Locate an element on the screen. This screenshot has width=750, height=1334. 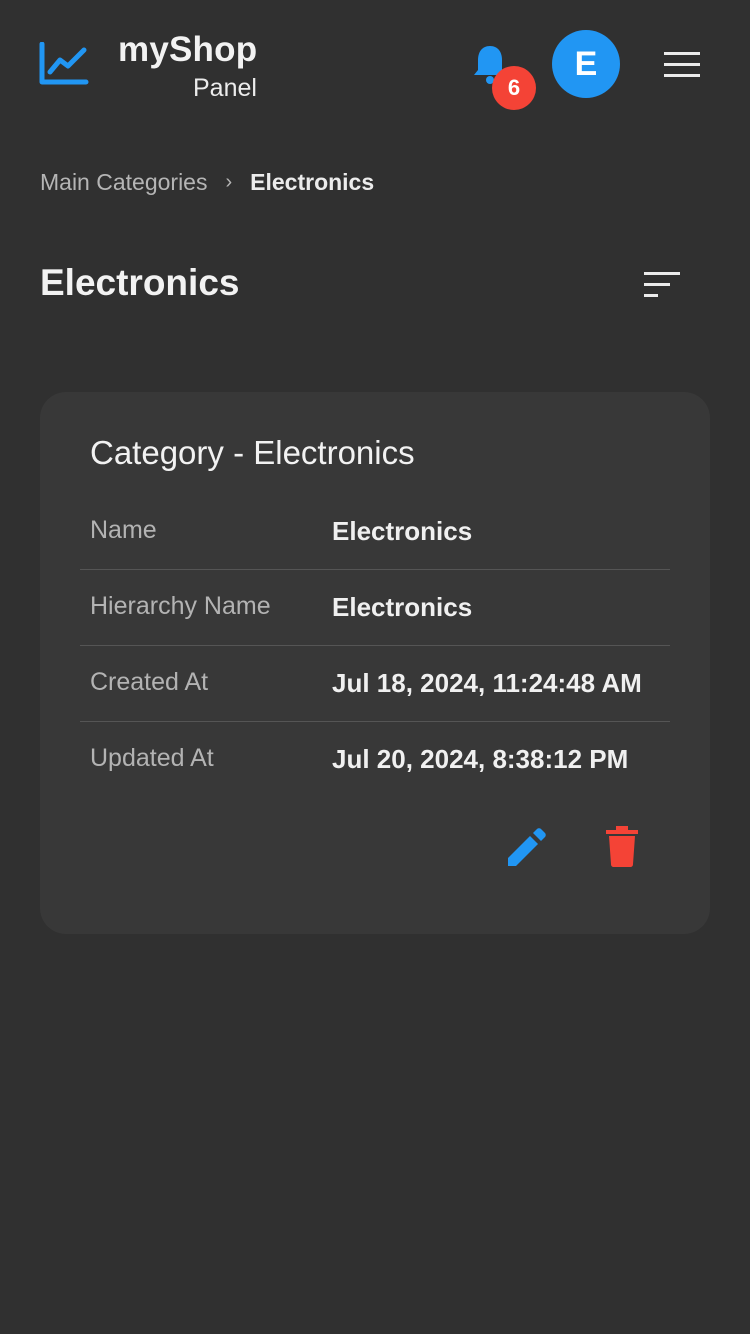
hamburger-menu-icon is located at coordinates (682, 65).